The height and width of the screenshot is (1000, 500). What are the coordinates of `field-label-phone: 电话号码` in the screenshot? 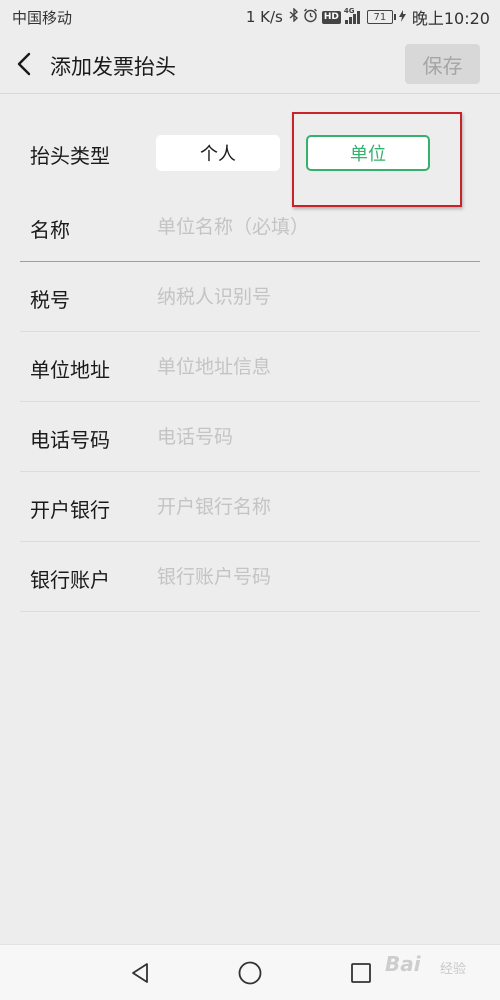 It's located at (70, 440).